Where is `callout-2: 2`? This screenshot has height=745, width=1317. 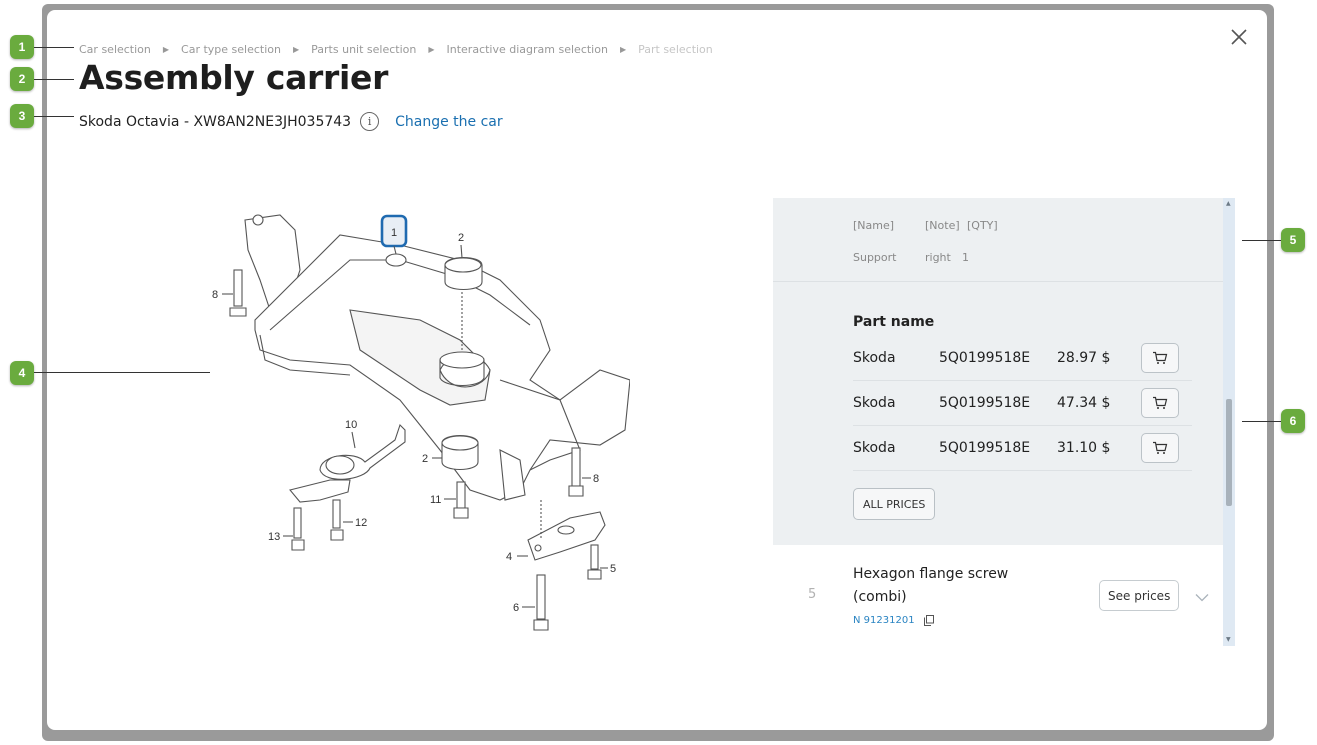 callout-2: 2 is located at coordinates (22, 79).